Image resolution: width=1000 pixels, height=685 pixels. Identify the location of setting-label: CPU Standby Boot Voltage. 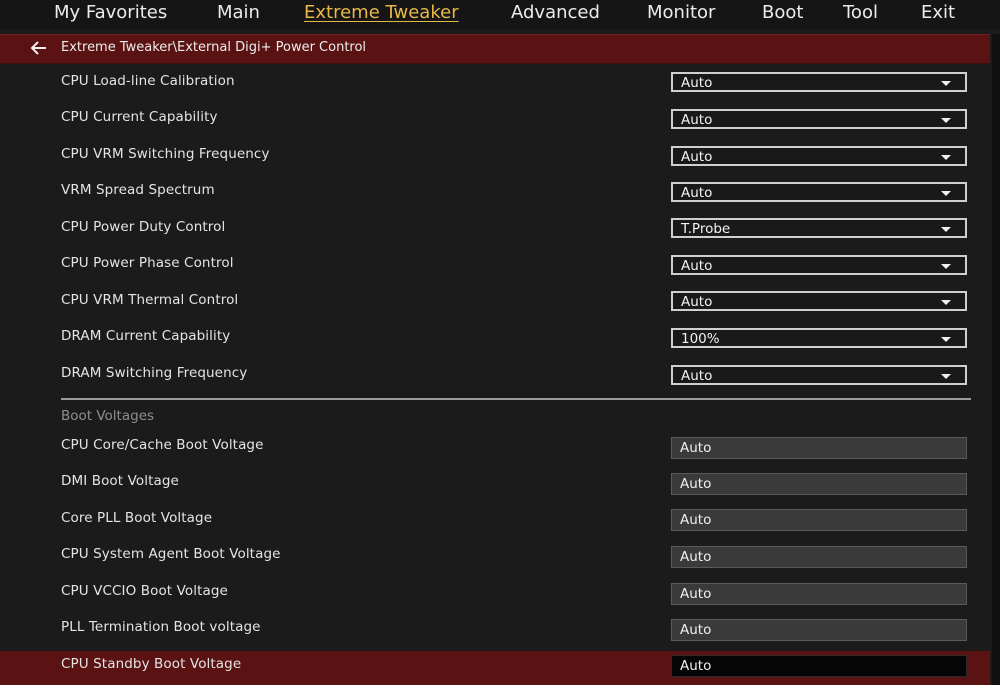
(151, 664).